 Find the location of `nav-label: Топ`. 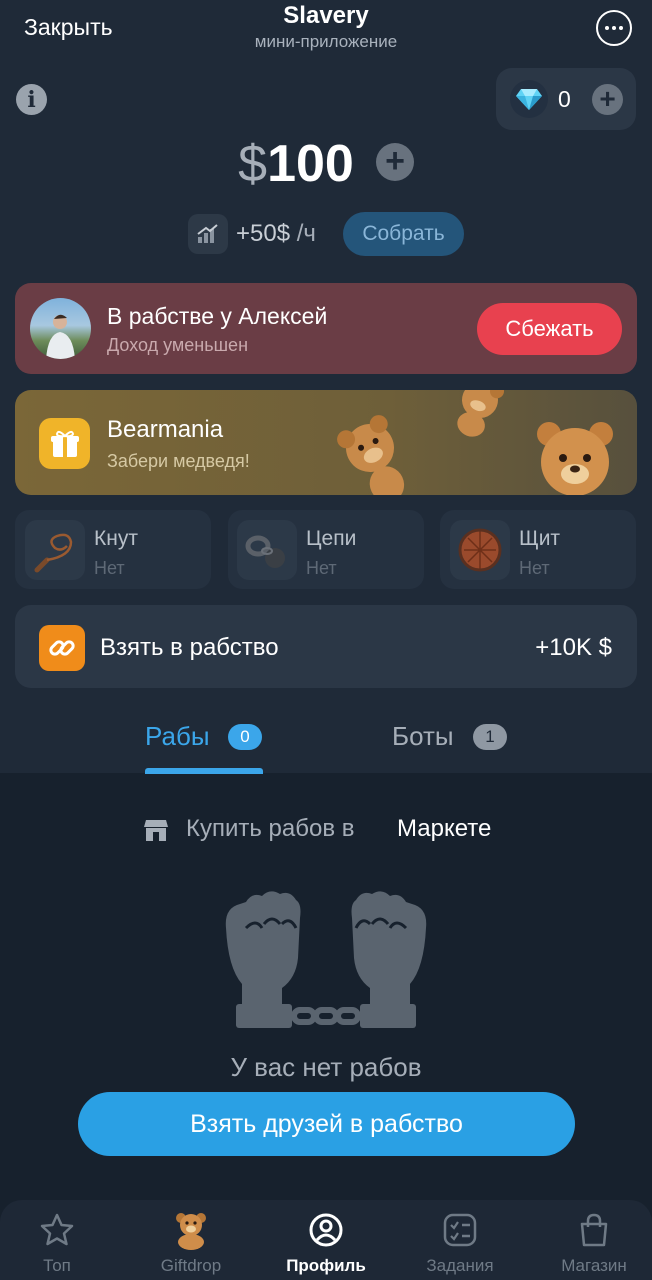

nav-label: Топ is located at coordinates (57, 1265).